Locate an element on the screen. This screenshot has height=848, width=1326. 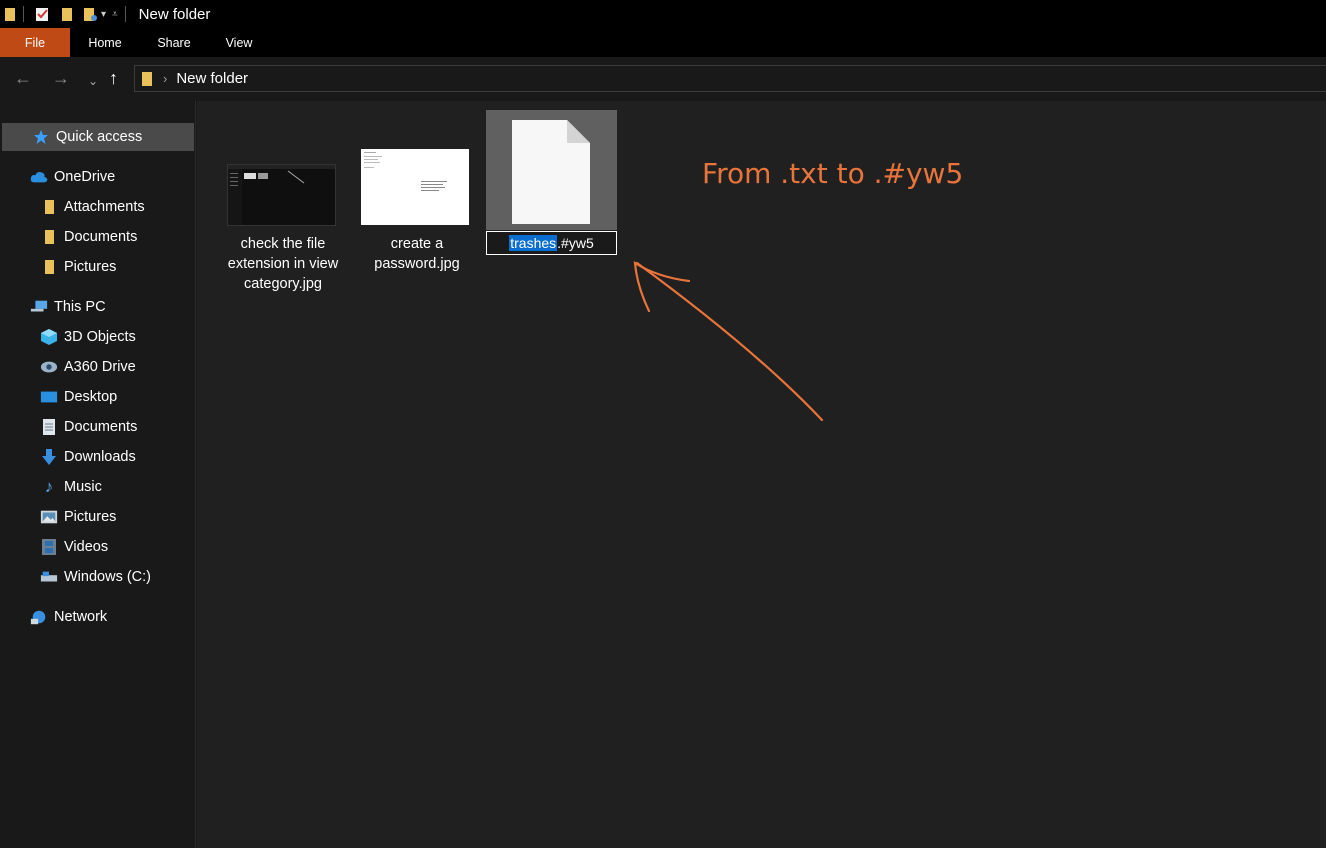
rename-input: trashes .#yw5 is located at coordinates (551, 243).